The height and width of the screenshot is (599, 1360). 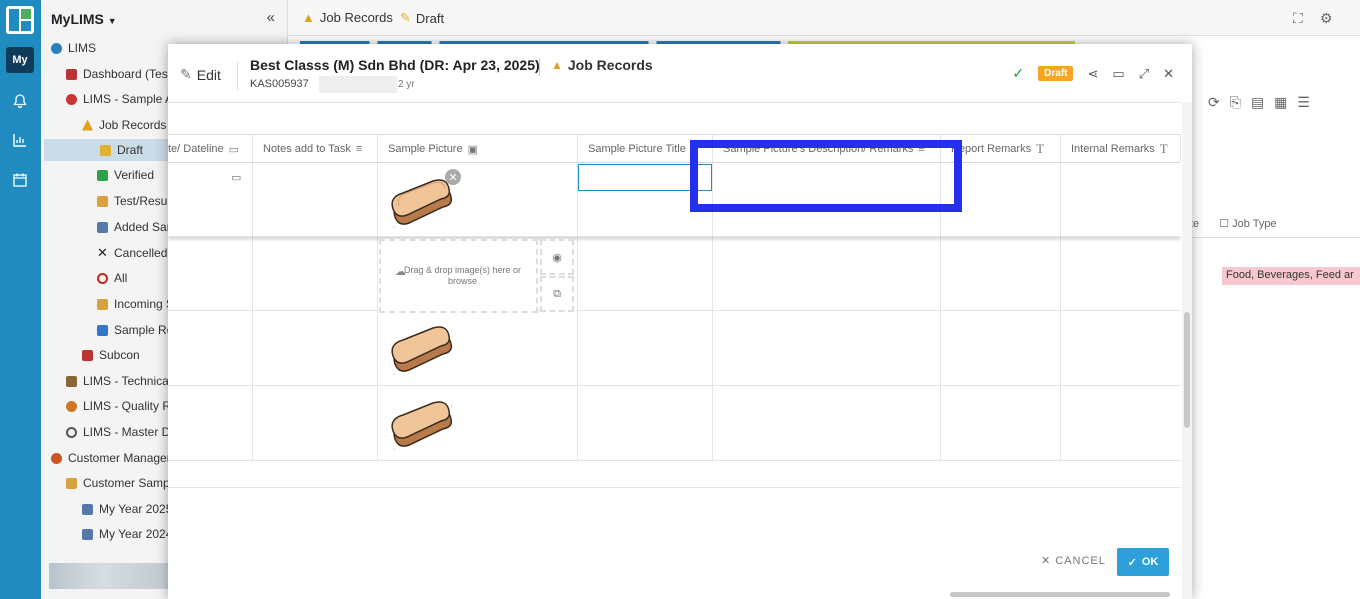 What do you see at coordinates (20, 299) in the screenshot?
I see `left-rail: My` at bounding box center [20, 299].